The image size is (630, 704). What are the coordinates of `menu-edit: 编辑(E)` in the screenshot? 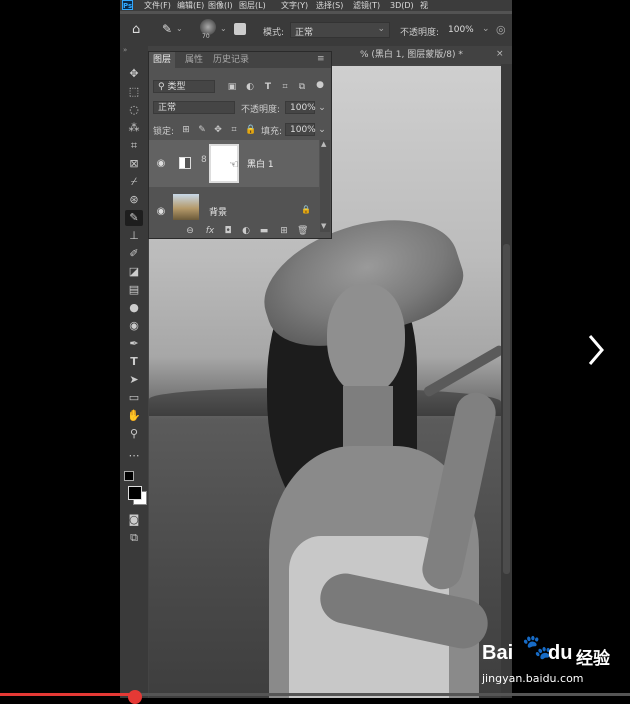 It's located at (190, 5).